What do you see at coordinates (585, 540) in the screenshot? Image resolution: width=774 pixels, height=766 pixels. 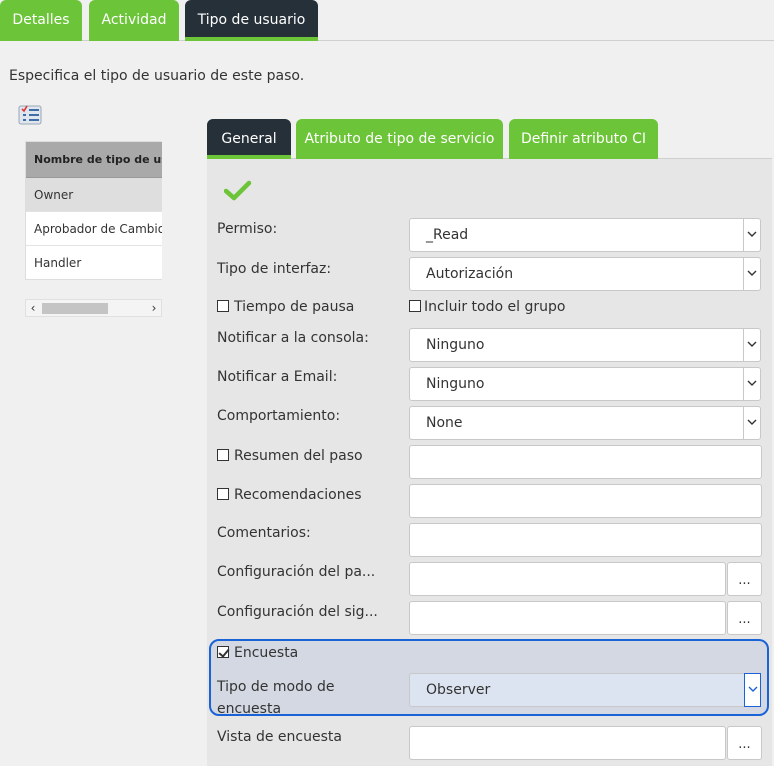 I see `comentarios-input` at bounding box center [585, 540].